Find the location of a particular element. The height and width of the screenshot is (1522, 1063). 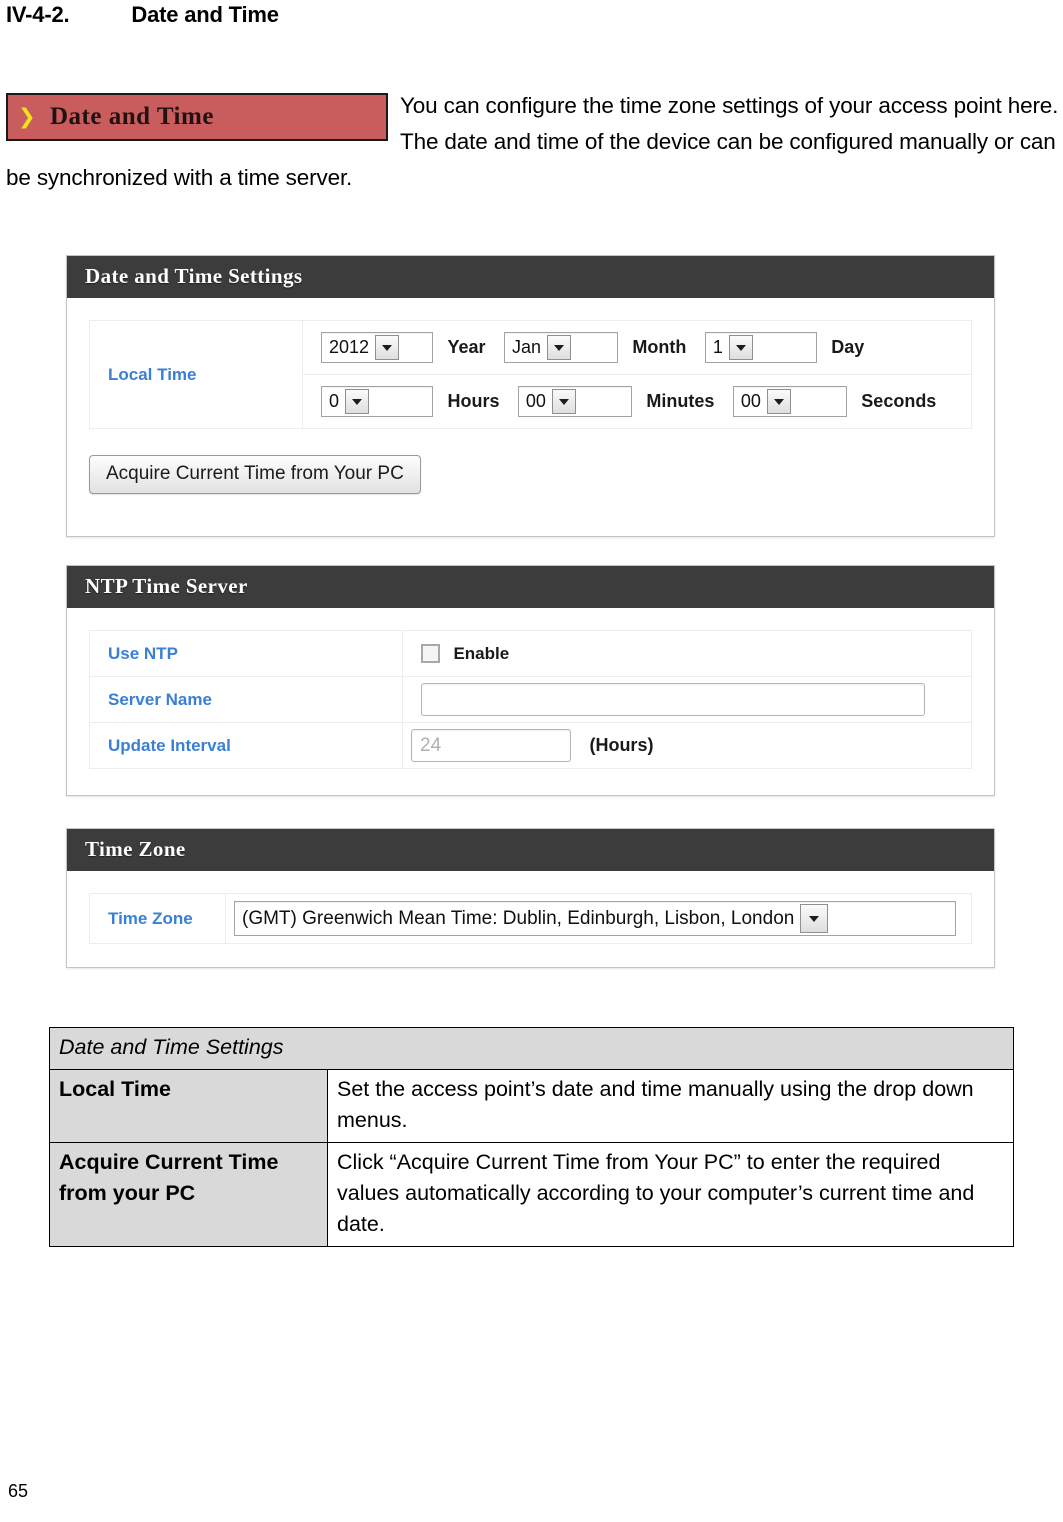

month-unit-label: Month is located at coordinates (659, 347).